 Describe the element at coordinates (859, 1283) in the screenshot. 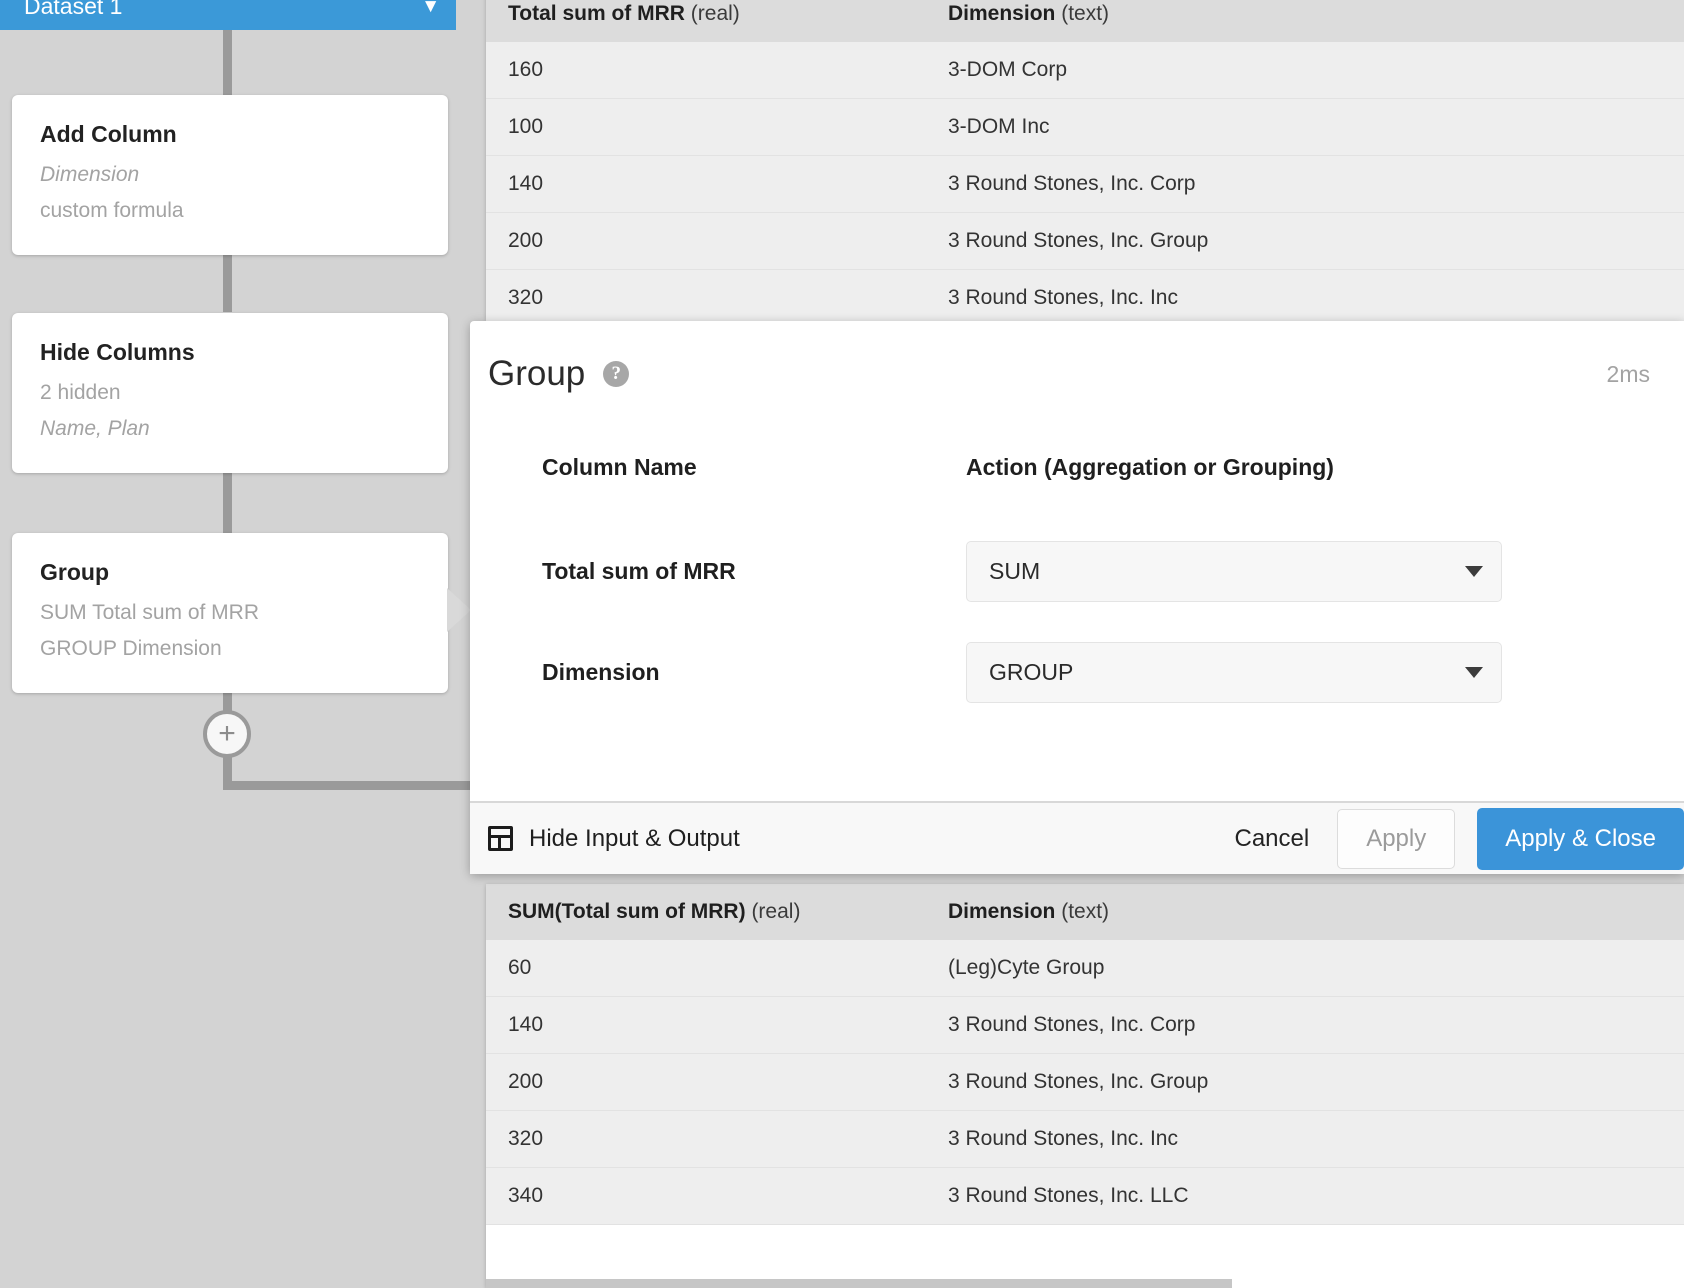

I see `horizontal-scrollbar` at that location.